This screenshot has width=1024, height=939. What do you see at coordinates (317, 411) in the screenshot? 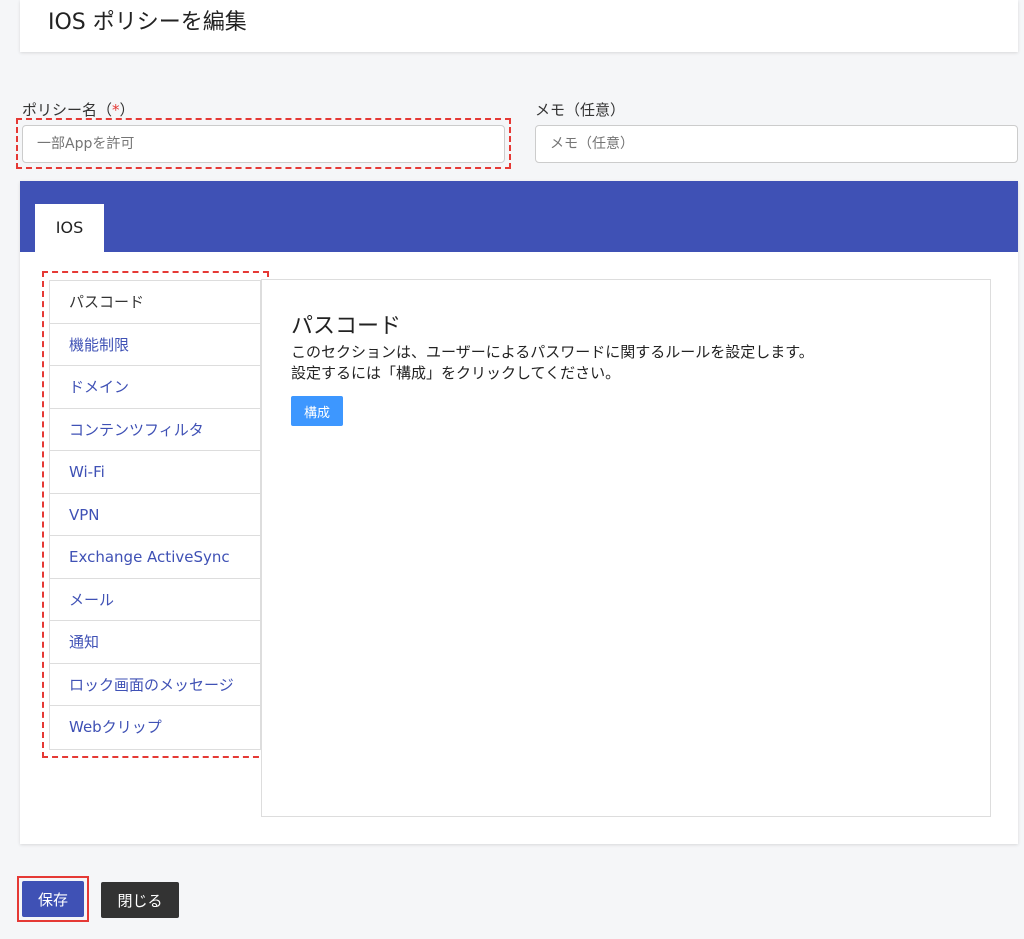
I see `configure-button: 構成` at bounding box center [317, 411].